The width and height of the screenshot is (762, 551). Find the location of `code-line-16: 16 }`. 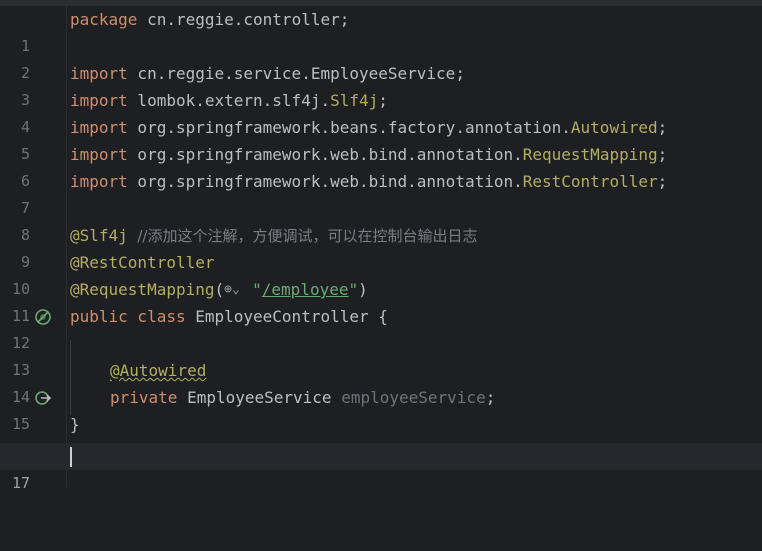

code-line-16: 16 } is located at coordinates (381, 435).